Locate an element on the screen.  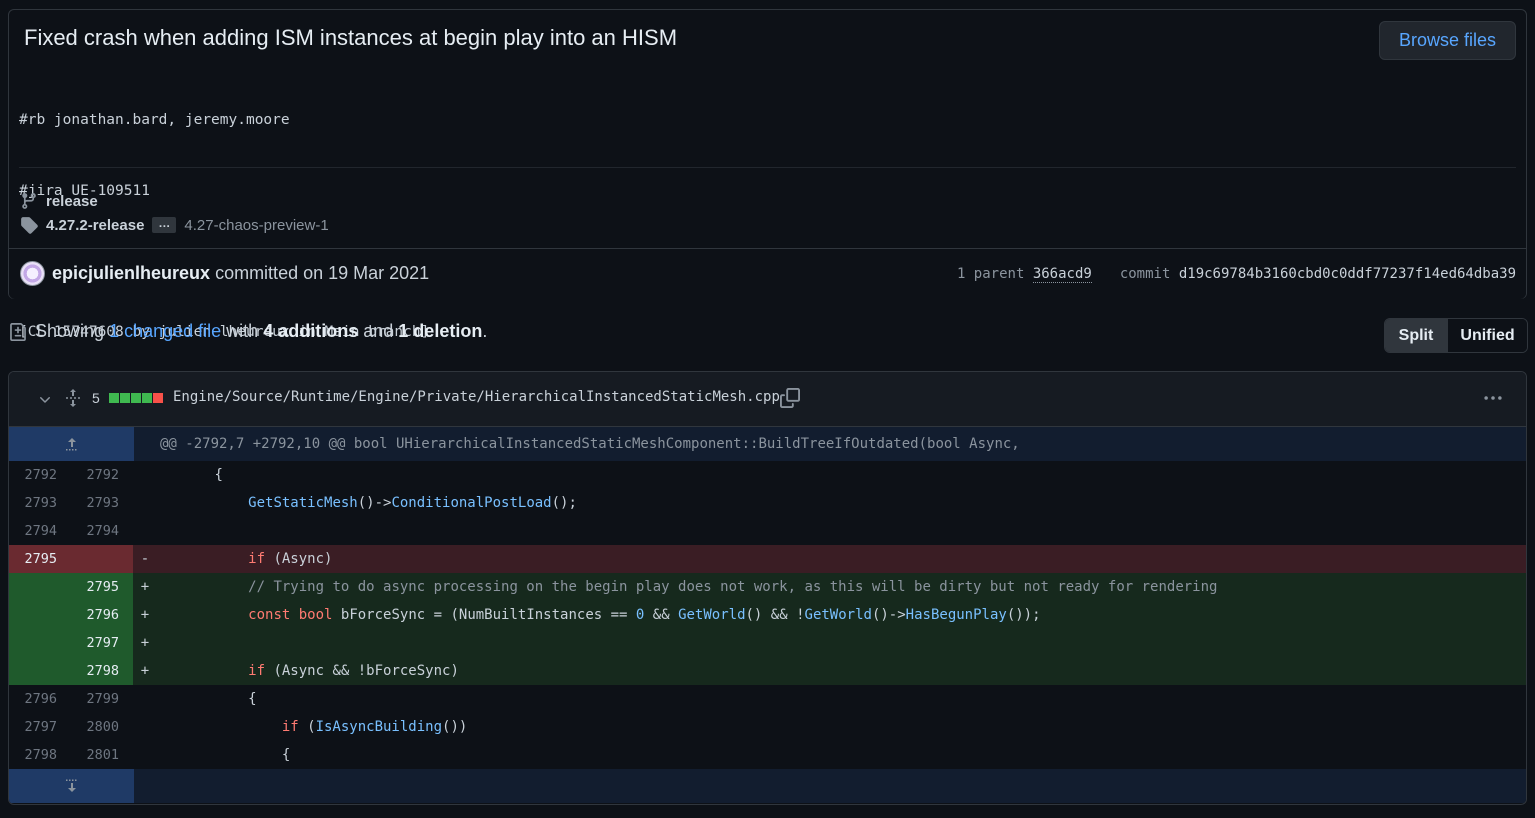
expand-down-button is located at coordinates (71, 786).